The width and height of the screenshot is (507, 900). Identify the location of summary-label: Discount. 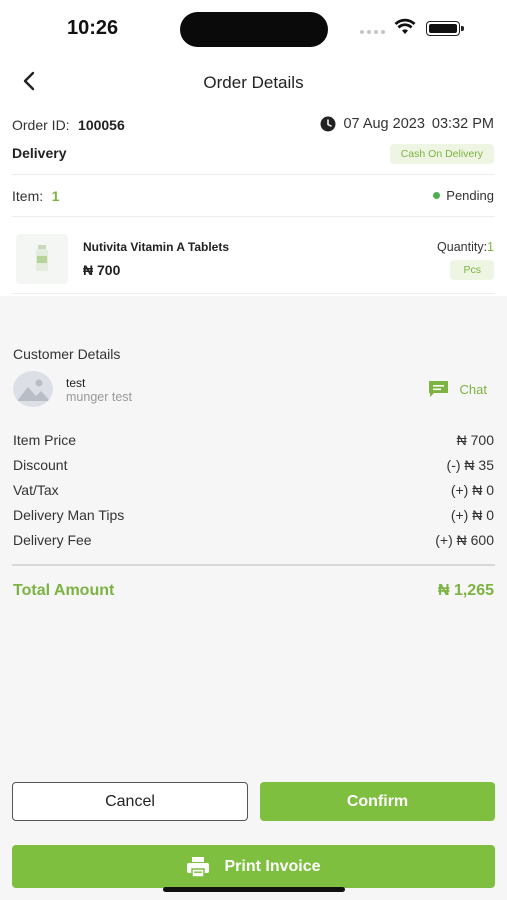
(40, 465).